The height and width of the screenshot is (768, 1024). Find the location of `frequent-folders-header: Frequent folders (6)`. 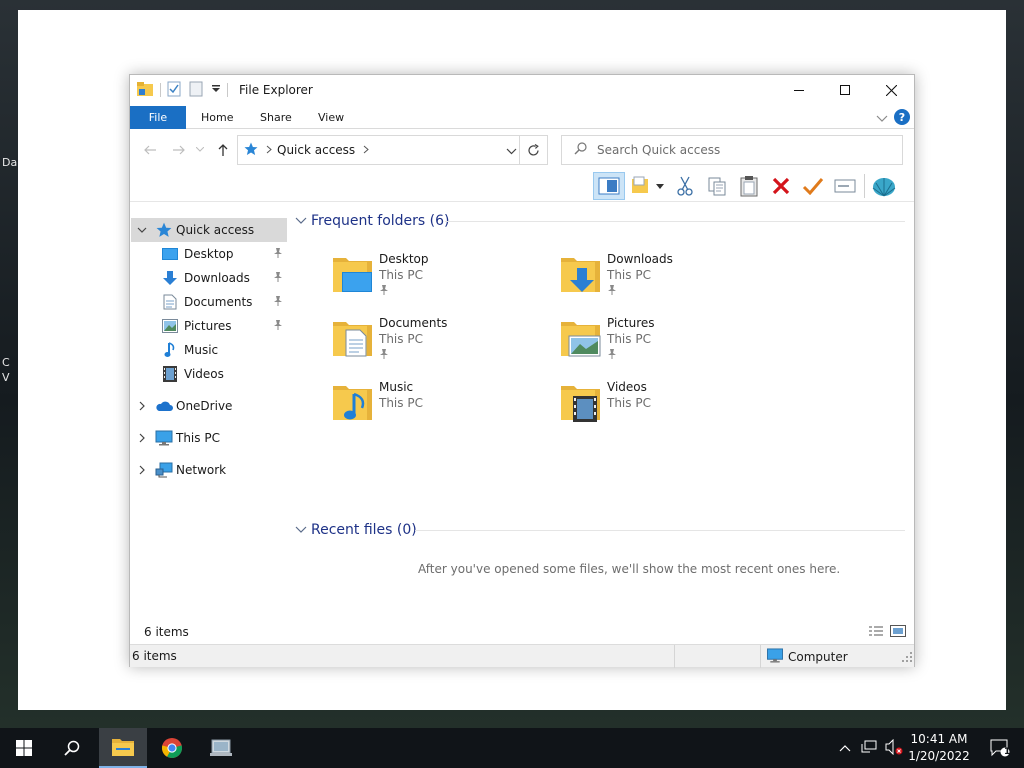

frequent-folders-header: Frequent folders (6) is located at coordinates (372, 221).